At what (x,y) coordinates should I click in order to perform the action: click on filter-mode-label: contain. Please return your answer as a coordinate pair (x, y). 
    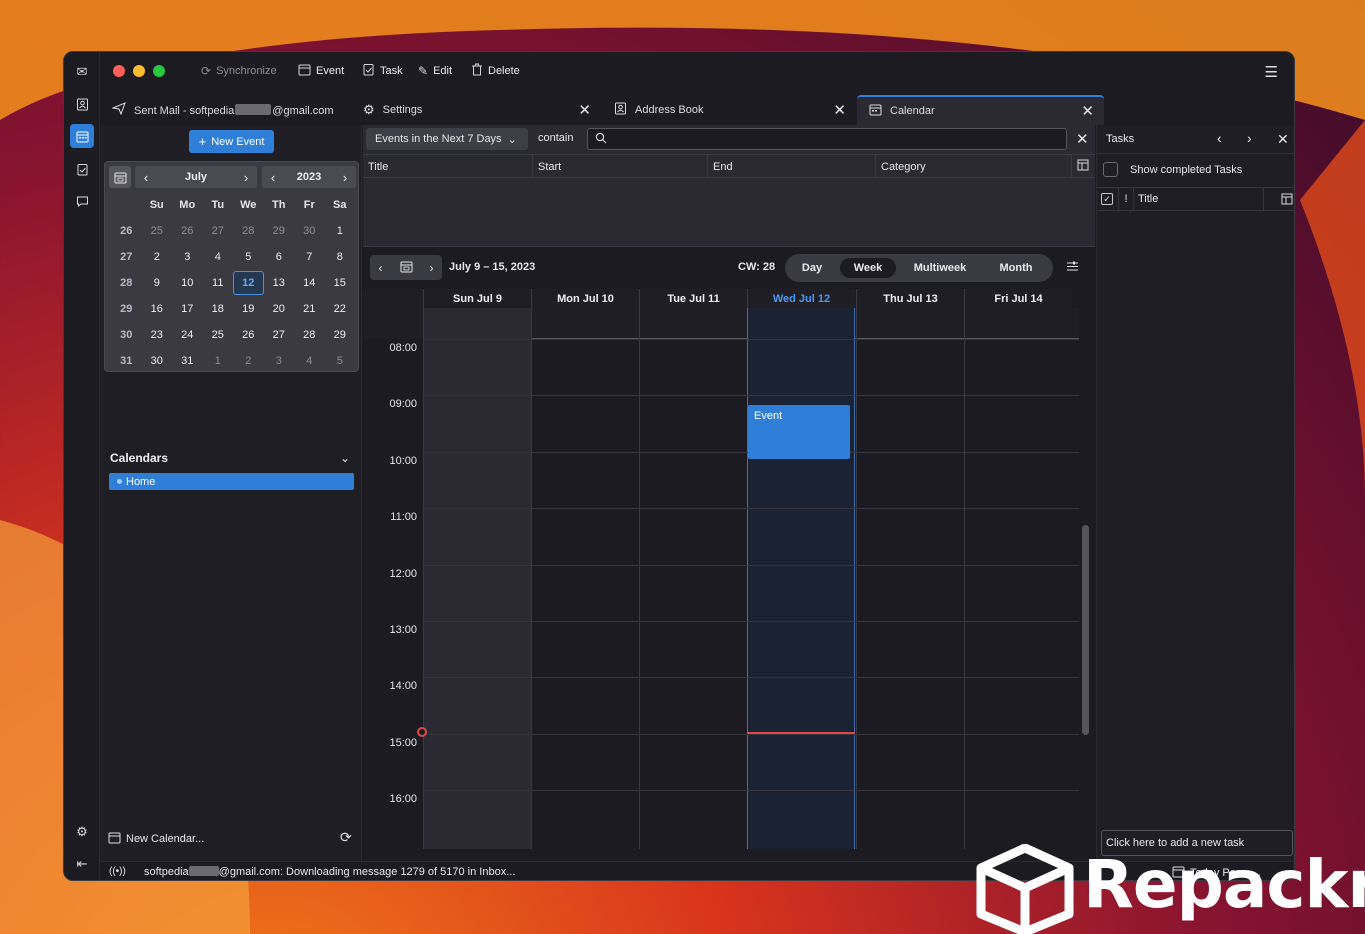
    Looking at the image, I should click on (555, 138).